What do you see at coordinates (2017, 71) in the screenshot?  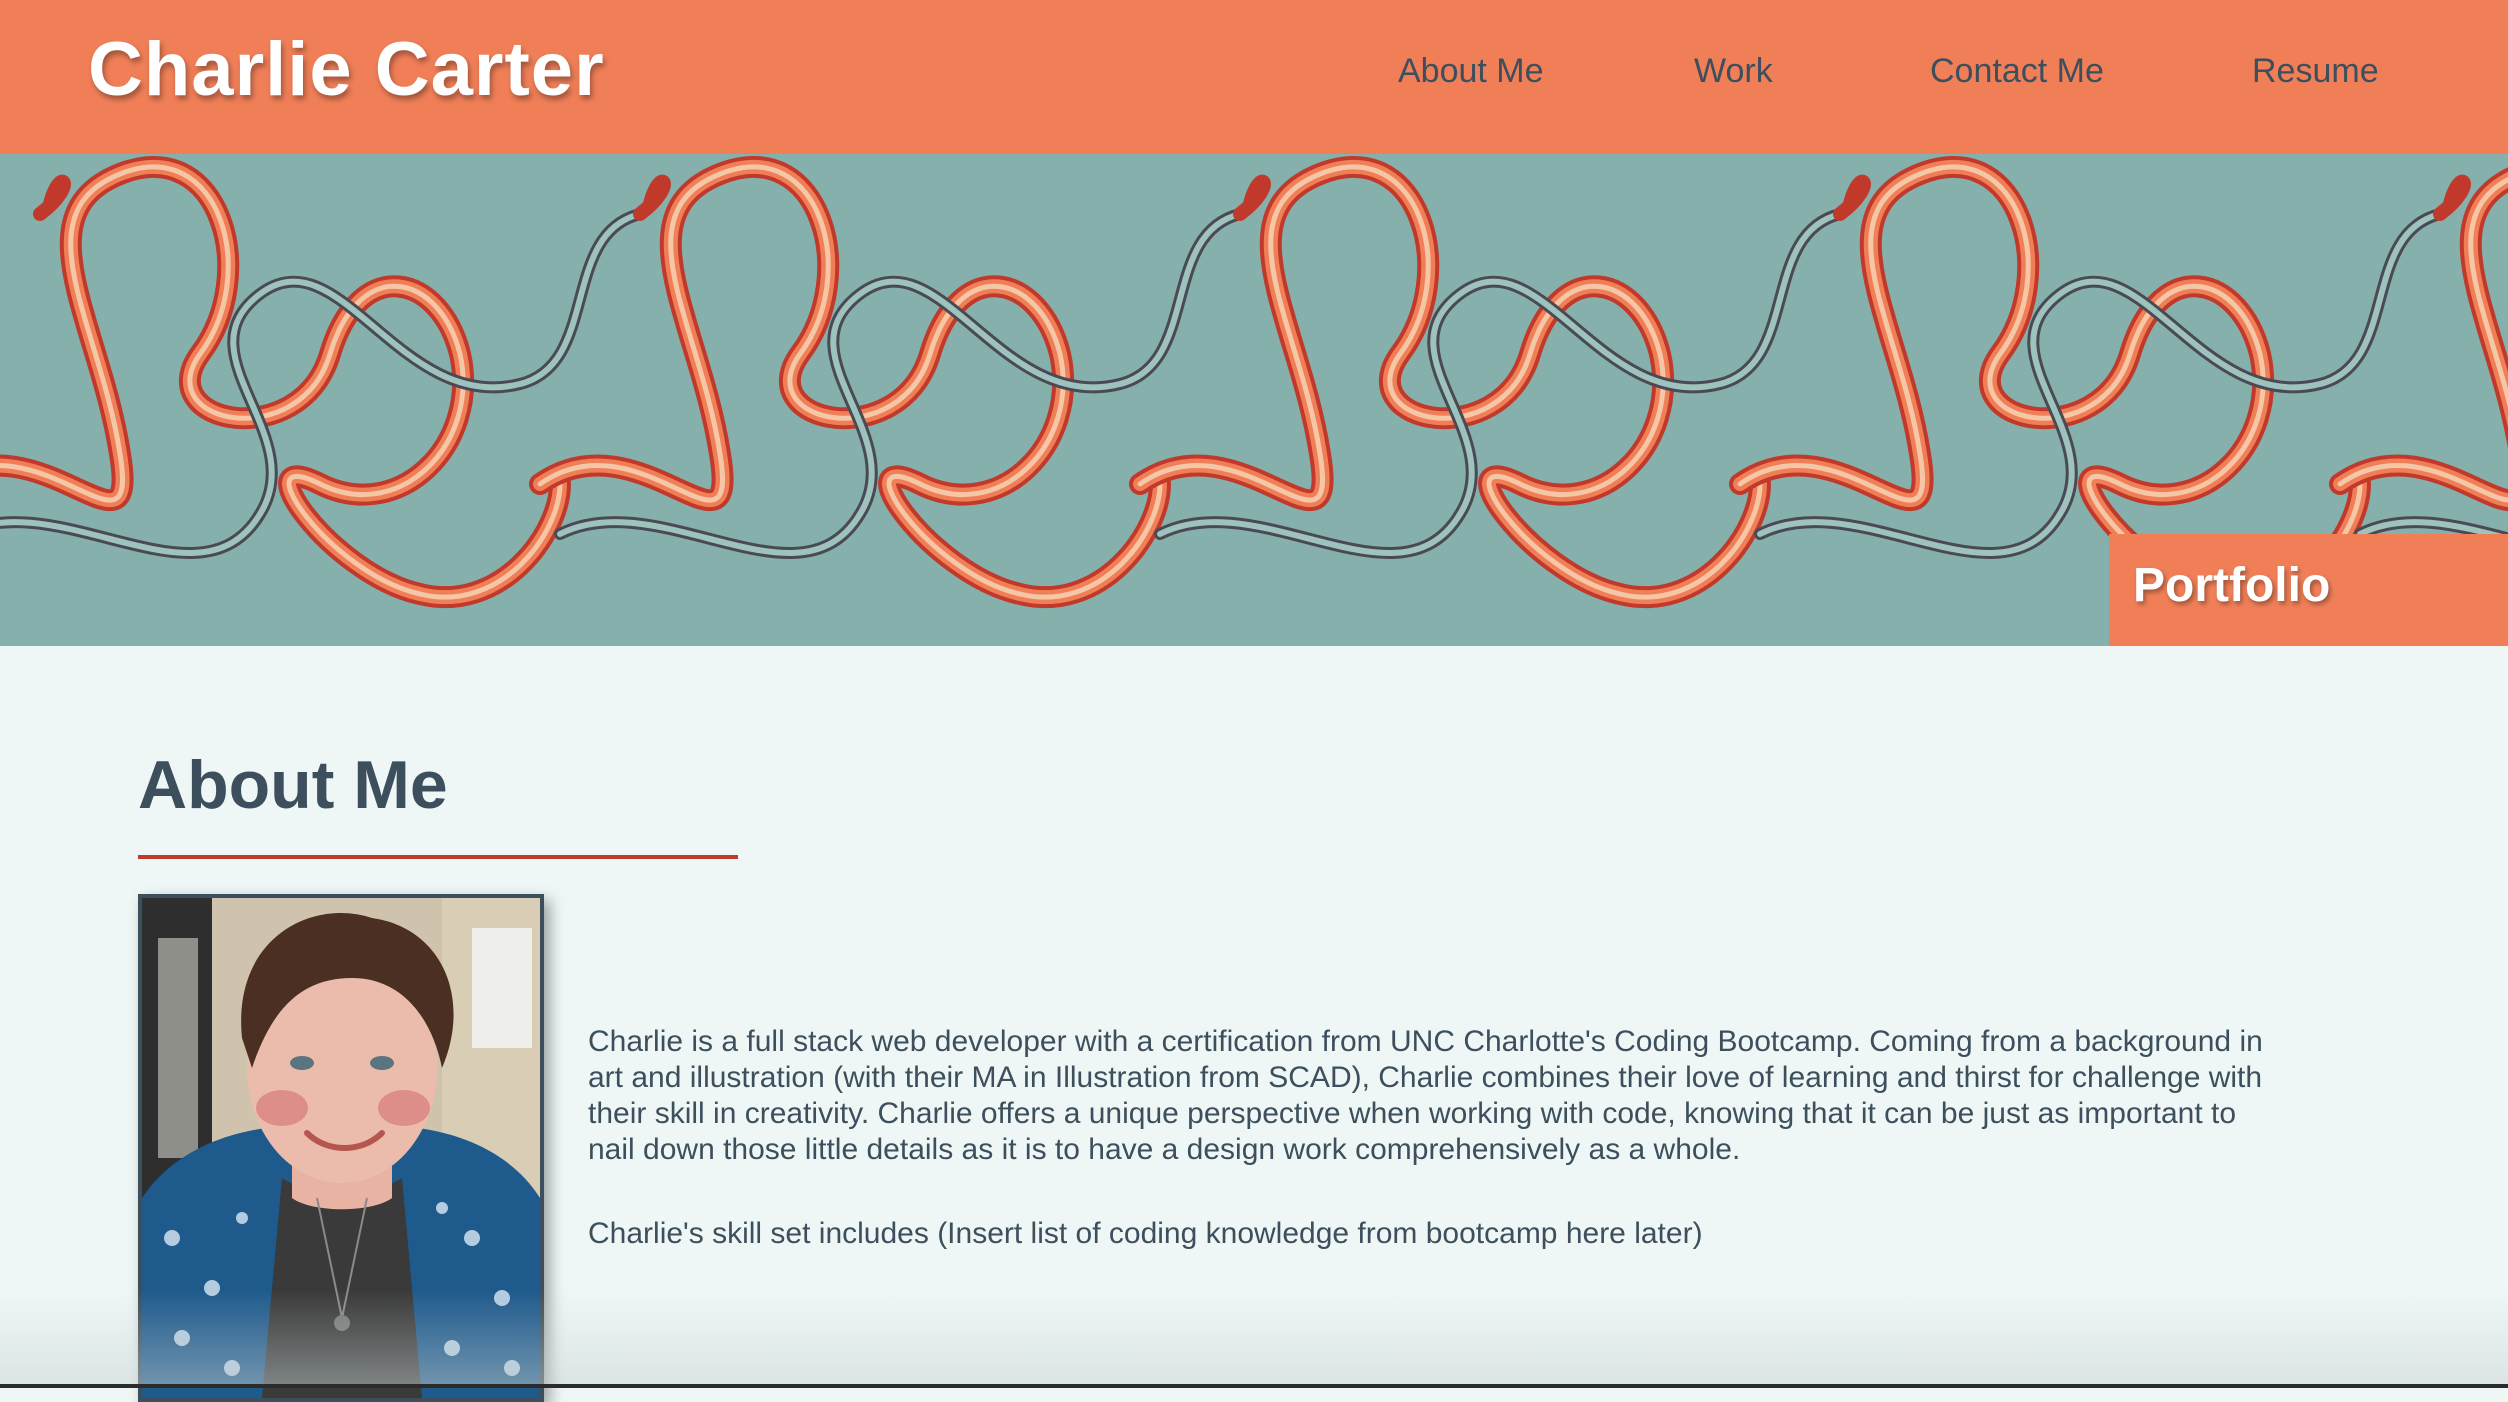 I see `nav-contact-me: Contact Me` at bounding box center [2017, 71].